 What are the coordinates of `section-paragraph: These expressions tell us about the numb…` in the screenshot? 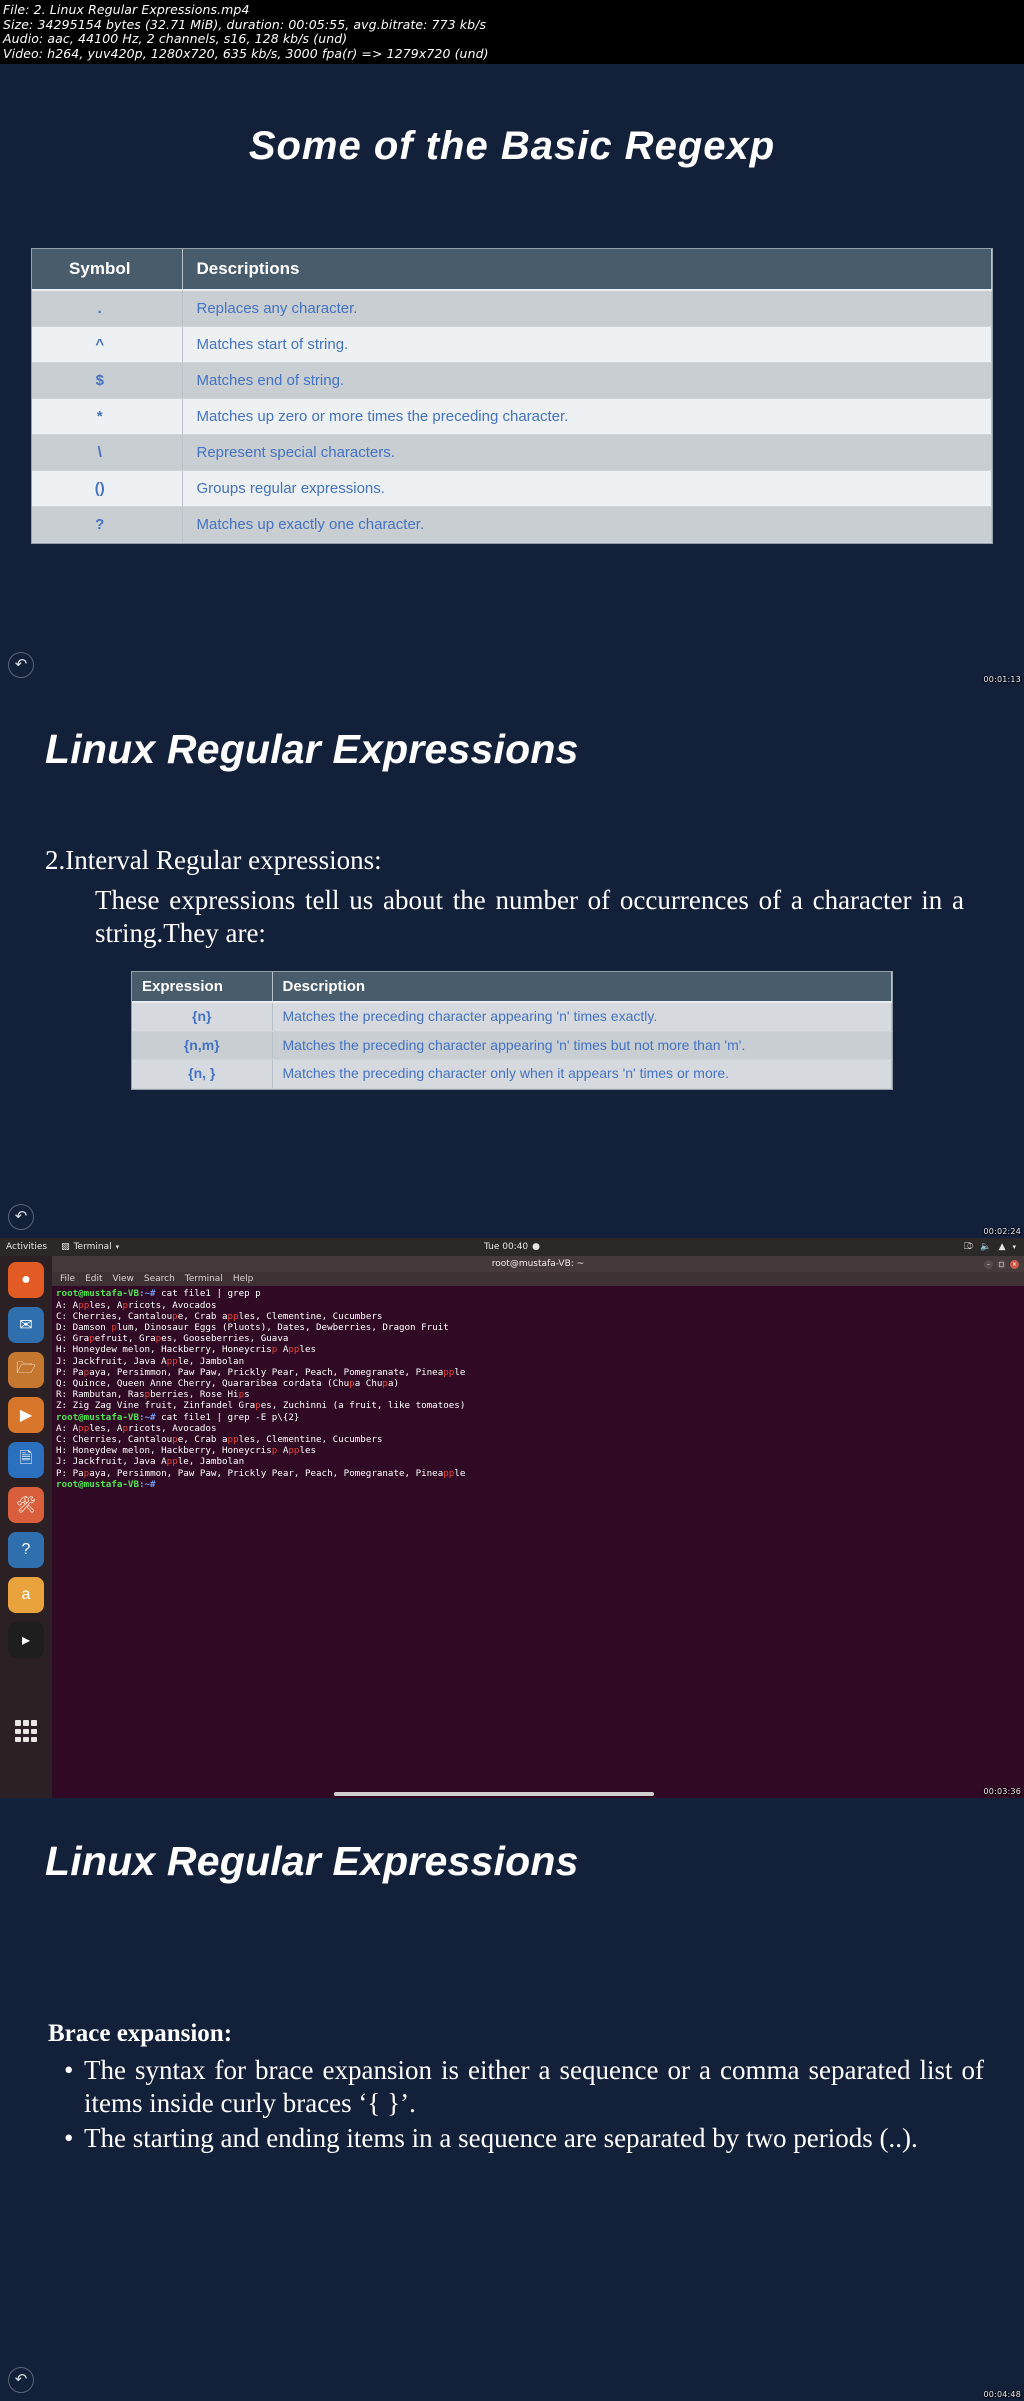 It's located at (529, 917).